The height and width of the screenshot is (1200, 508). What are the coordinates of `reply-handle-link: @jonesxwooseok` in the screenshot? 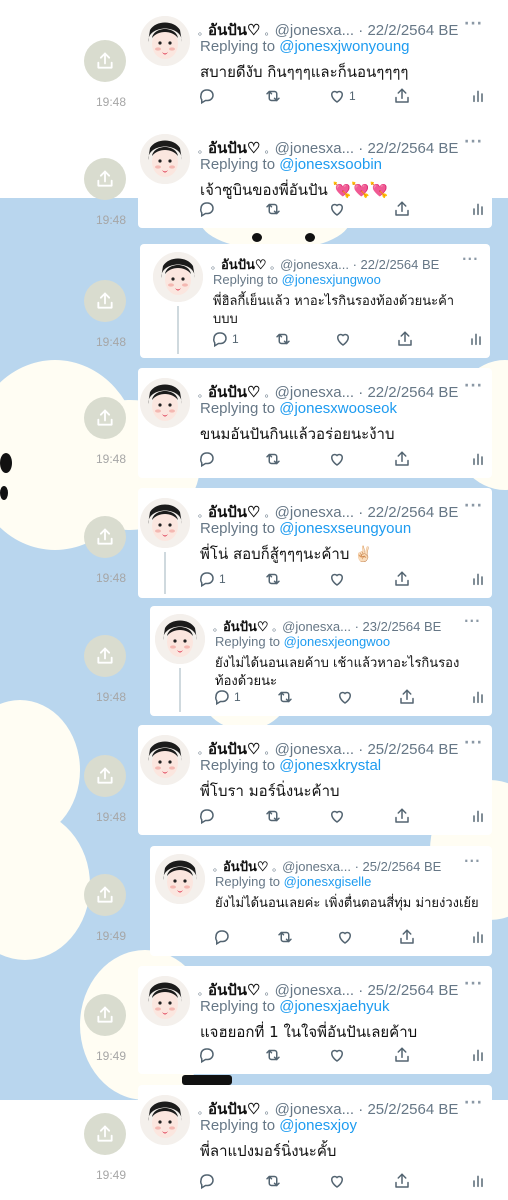 It's located at (338, 408).